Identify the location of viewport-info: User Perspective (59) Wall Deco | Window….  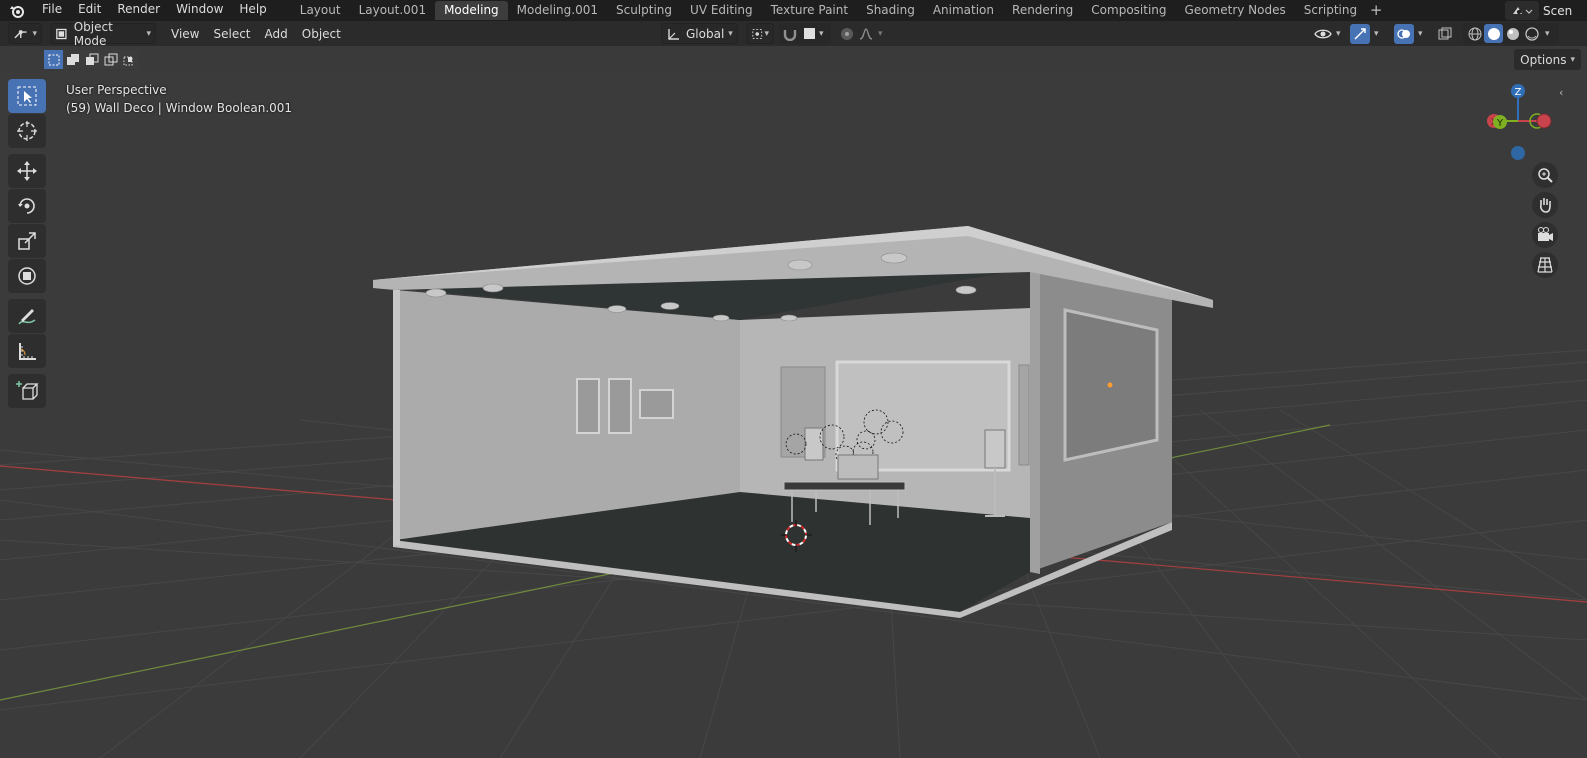
(179, 99).